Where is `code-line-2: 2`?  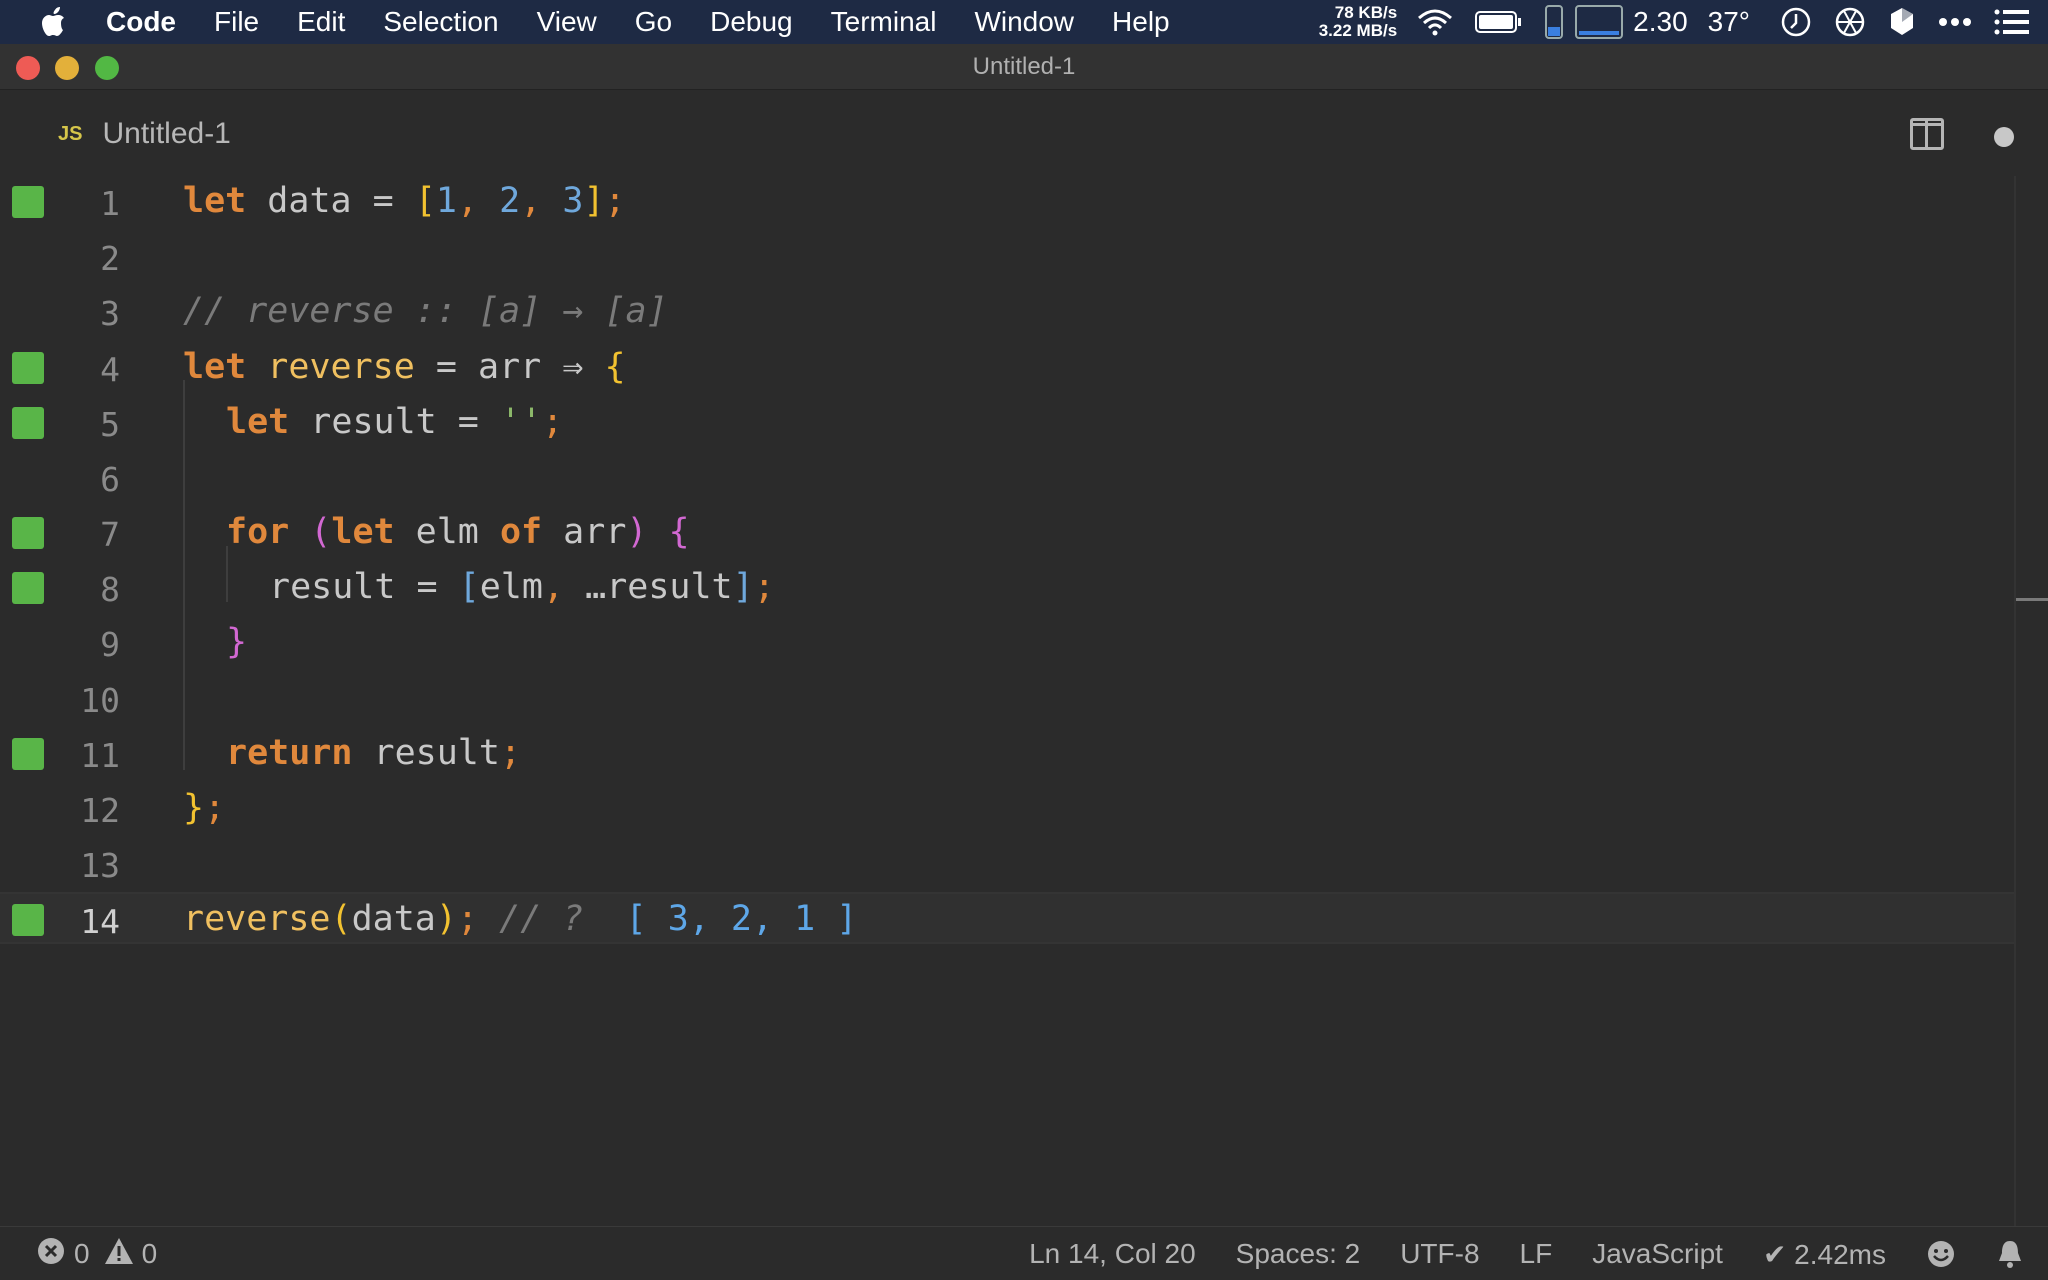 code-line-2: 2 is located at coordinates (1007, 257).